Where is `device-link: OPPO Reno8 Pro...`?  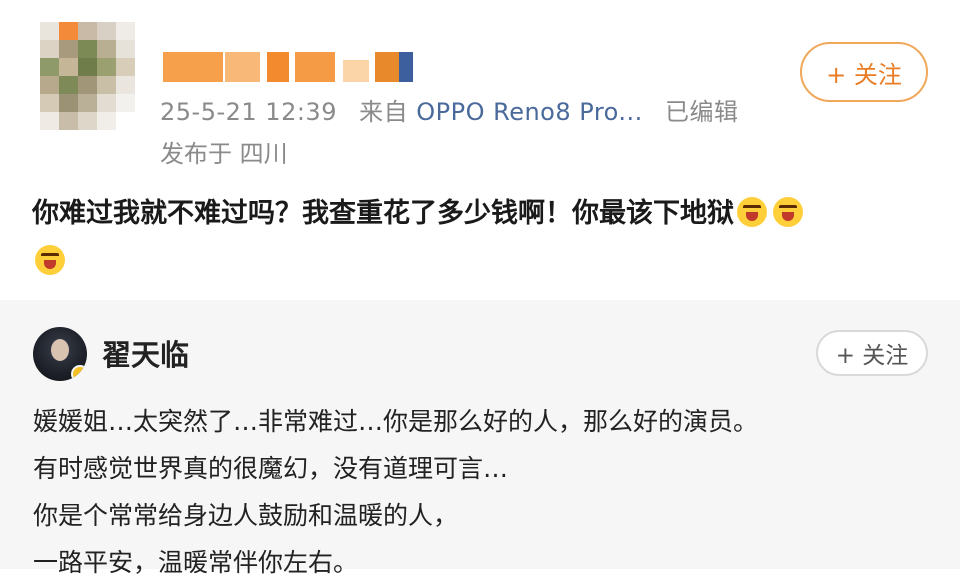
device-link: OPPO Reno8 Pro... is located at coordinates (529, 112).